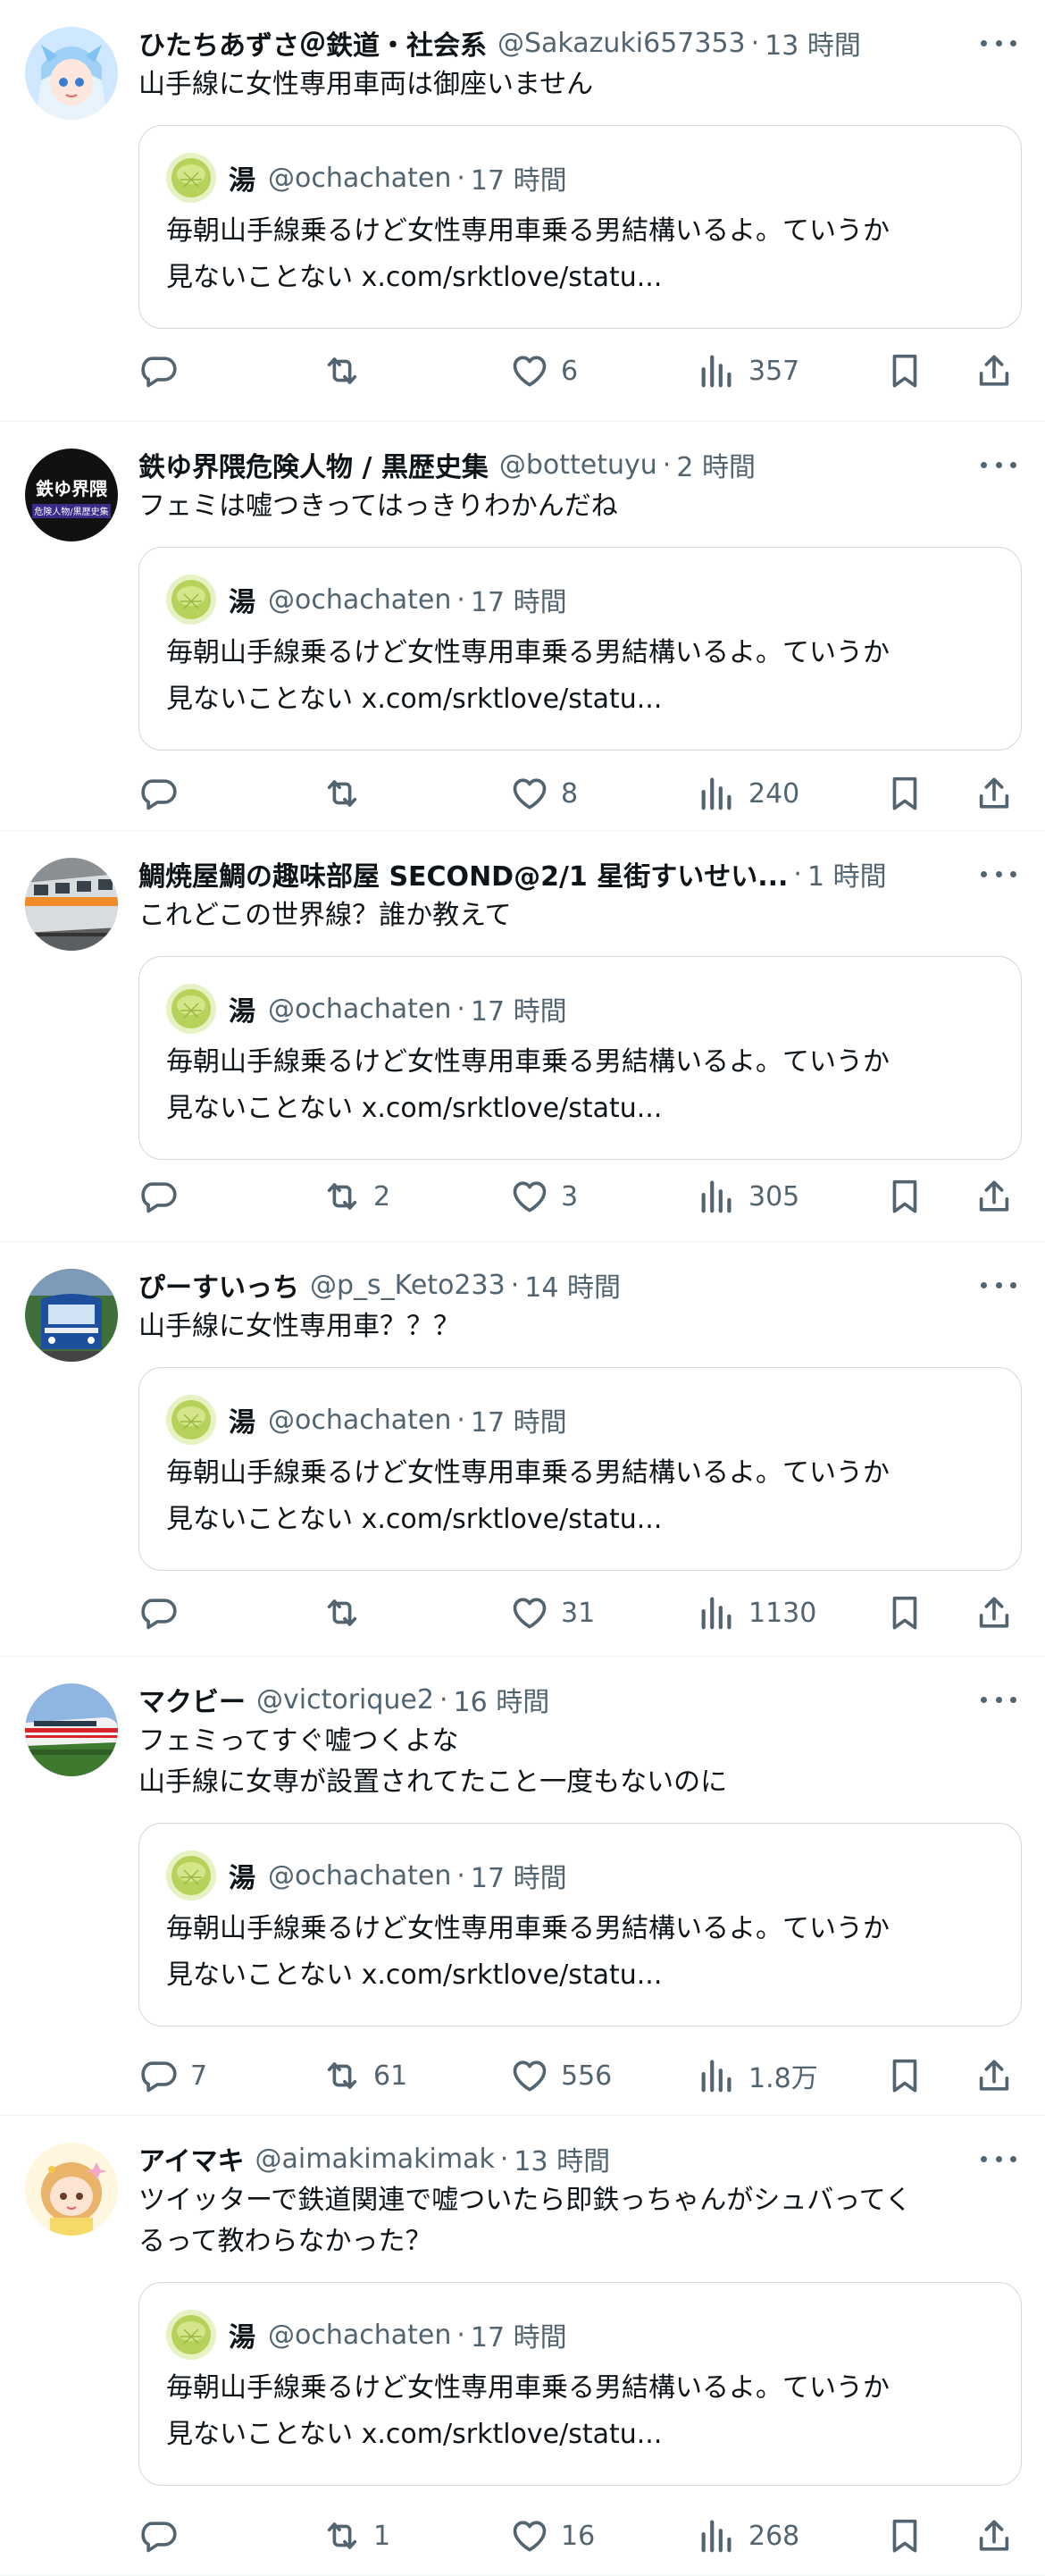 This screenshot has height=2576, width=1045. What do you see at coordinates (356, 1196) in the screenshot?
I see `retweet-button: 2` at bounding box center [356, 1196].